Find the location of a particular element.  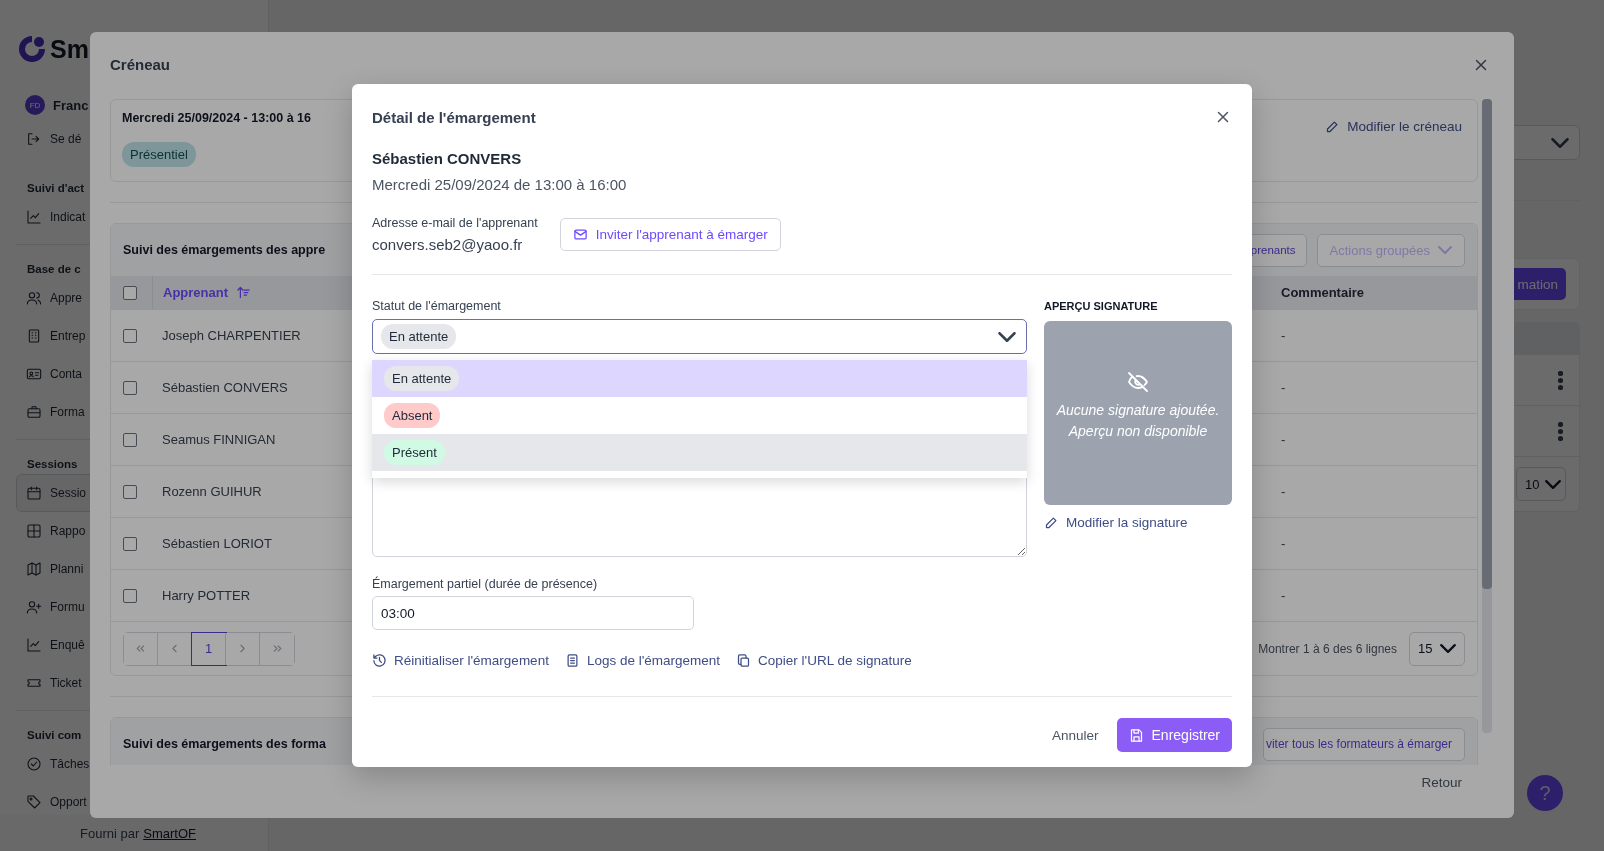

rows-summary: Montrer 1 à 6 des 6 lignes is located at coordinates (1327, 648).